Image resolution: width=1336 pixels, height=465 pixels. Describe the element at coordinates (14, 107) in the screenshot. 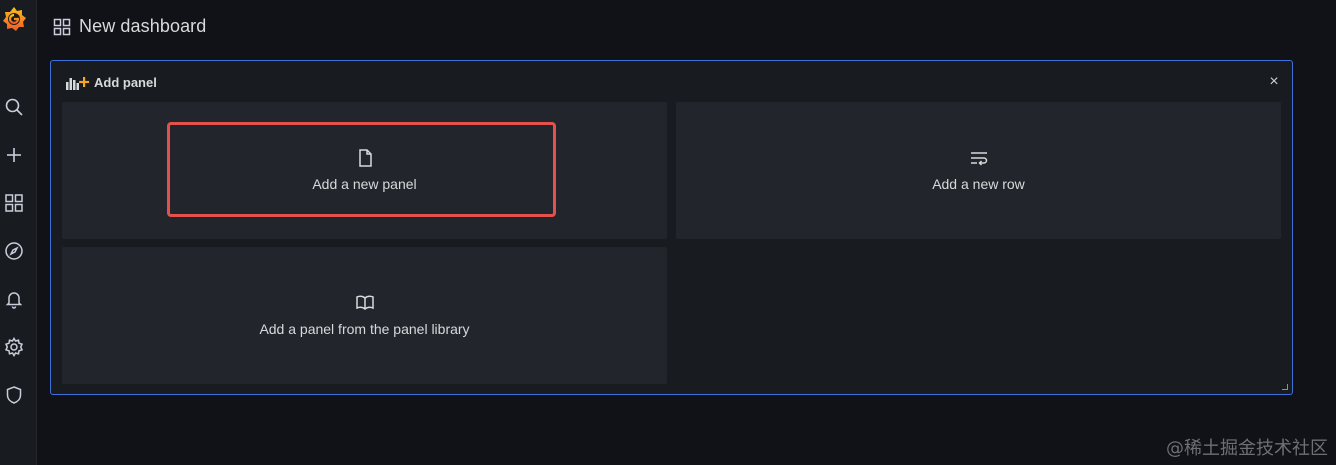

I see `search-icon` at that location.